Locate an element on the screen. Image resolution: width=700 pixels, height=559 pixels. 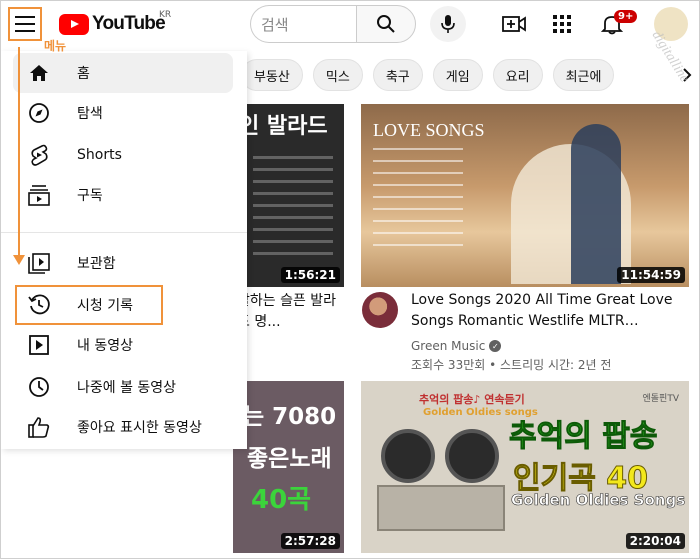
thumbs-up-icon is located at coordinates (39, 427).